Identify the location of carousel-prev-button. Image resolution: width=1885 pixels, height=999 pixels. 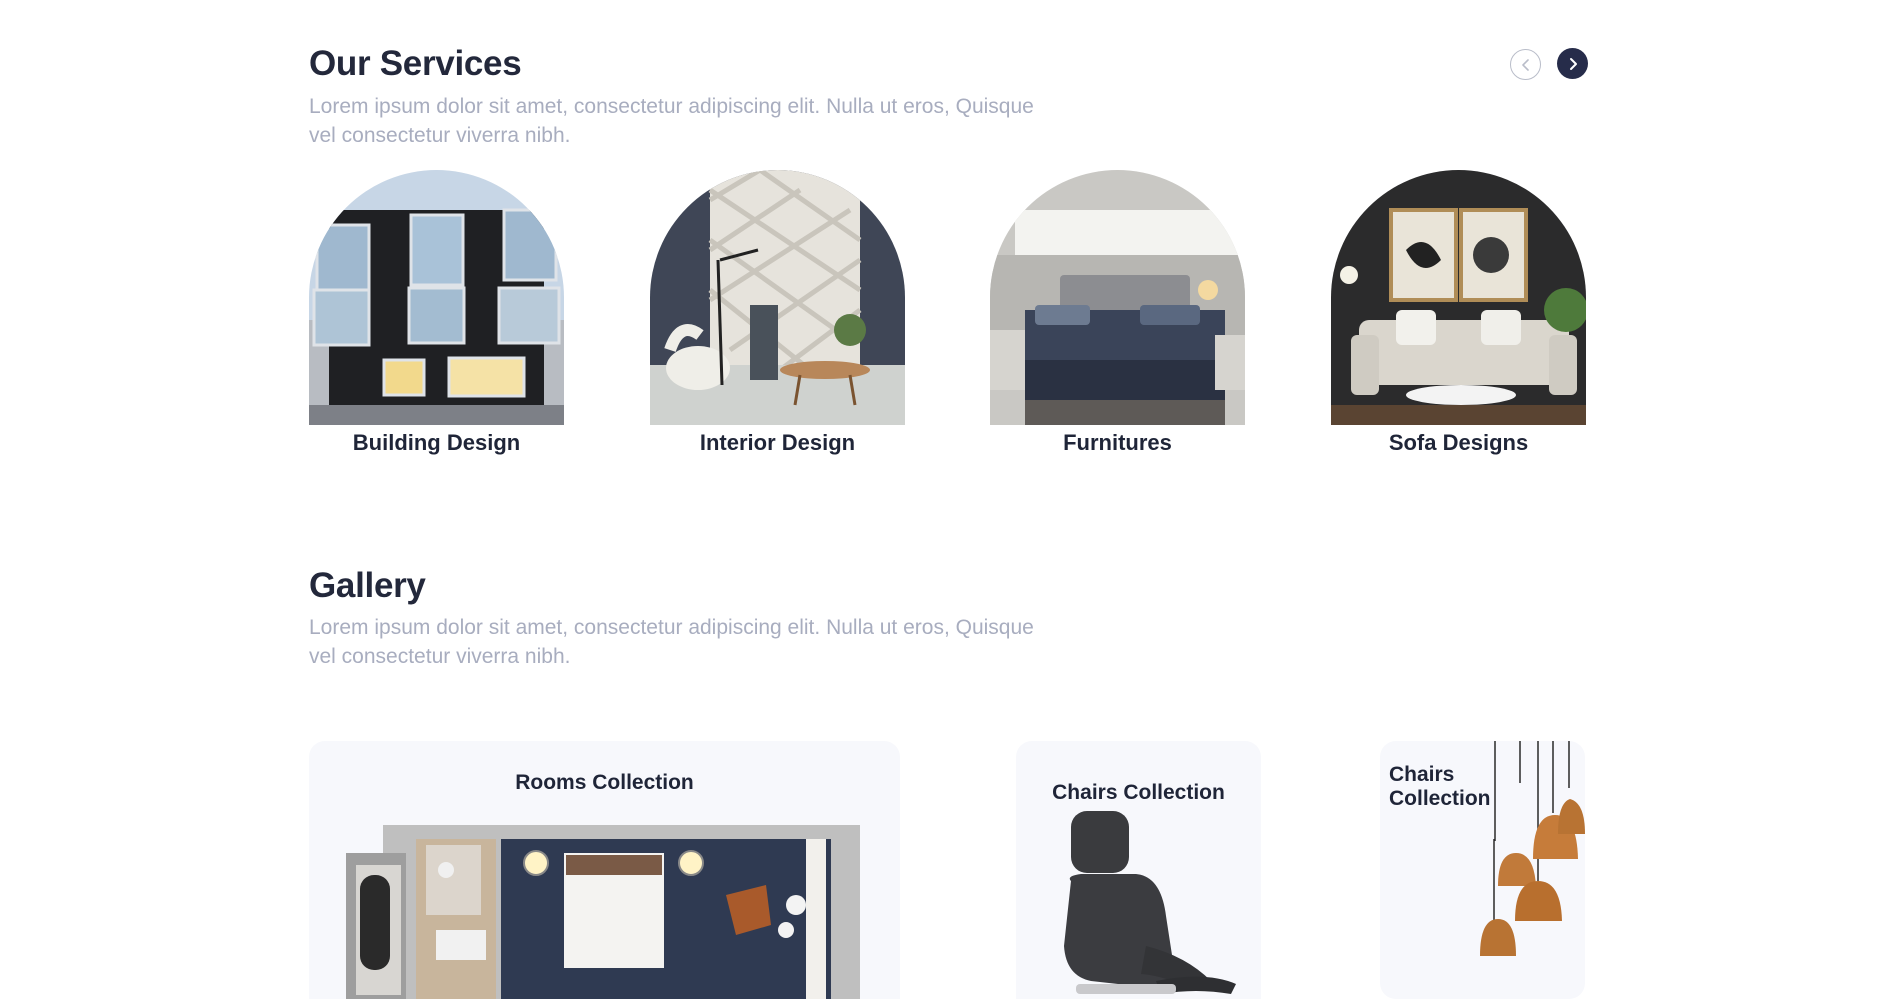
(1525, 64).